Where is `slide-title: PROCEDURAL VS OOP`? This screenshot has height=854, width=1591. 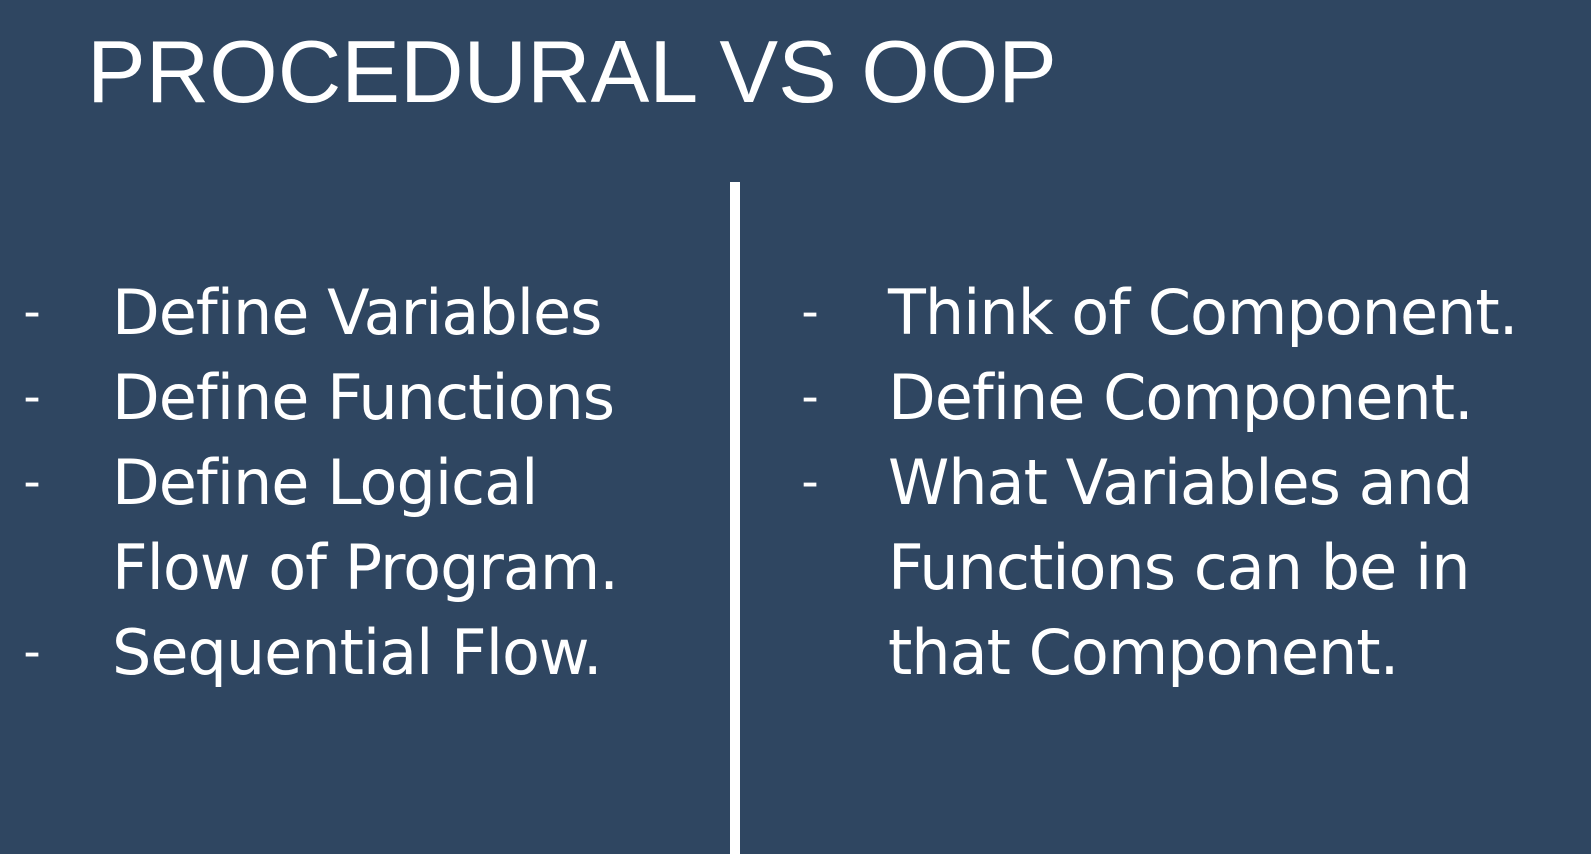 slide-title: PROCEDURAL VS OOP is located at coordinates (572, 71).